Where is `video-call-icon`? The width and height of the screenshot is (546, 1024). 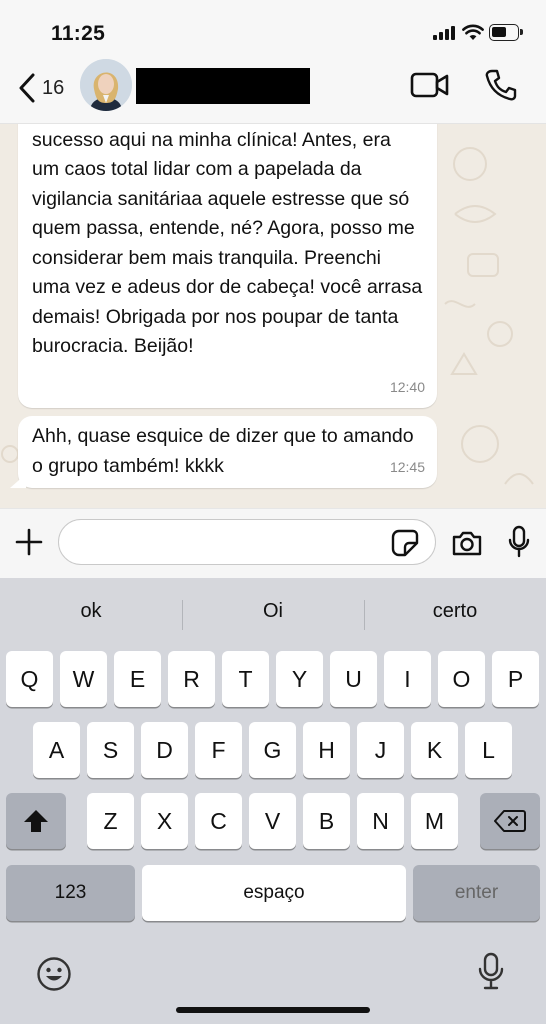 video-call-icon is located at coordinates (429, 85).